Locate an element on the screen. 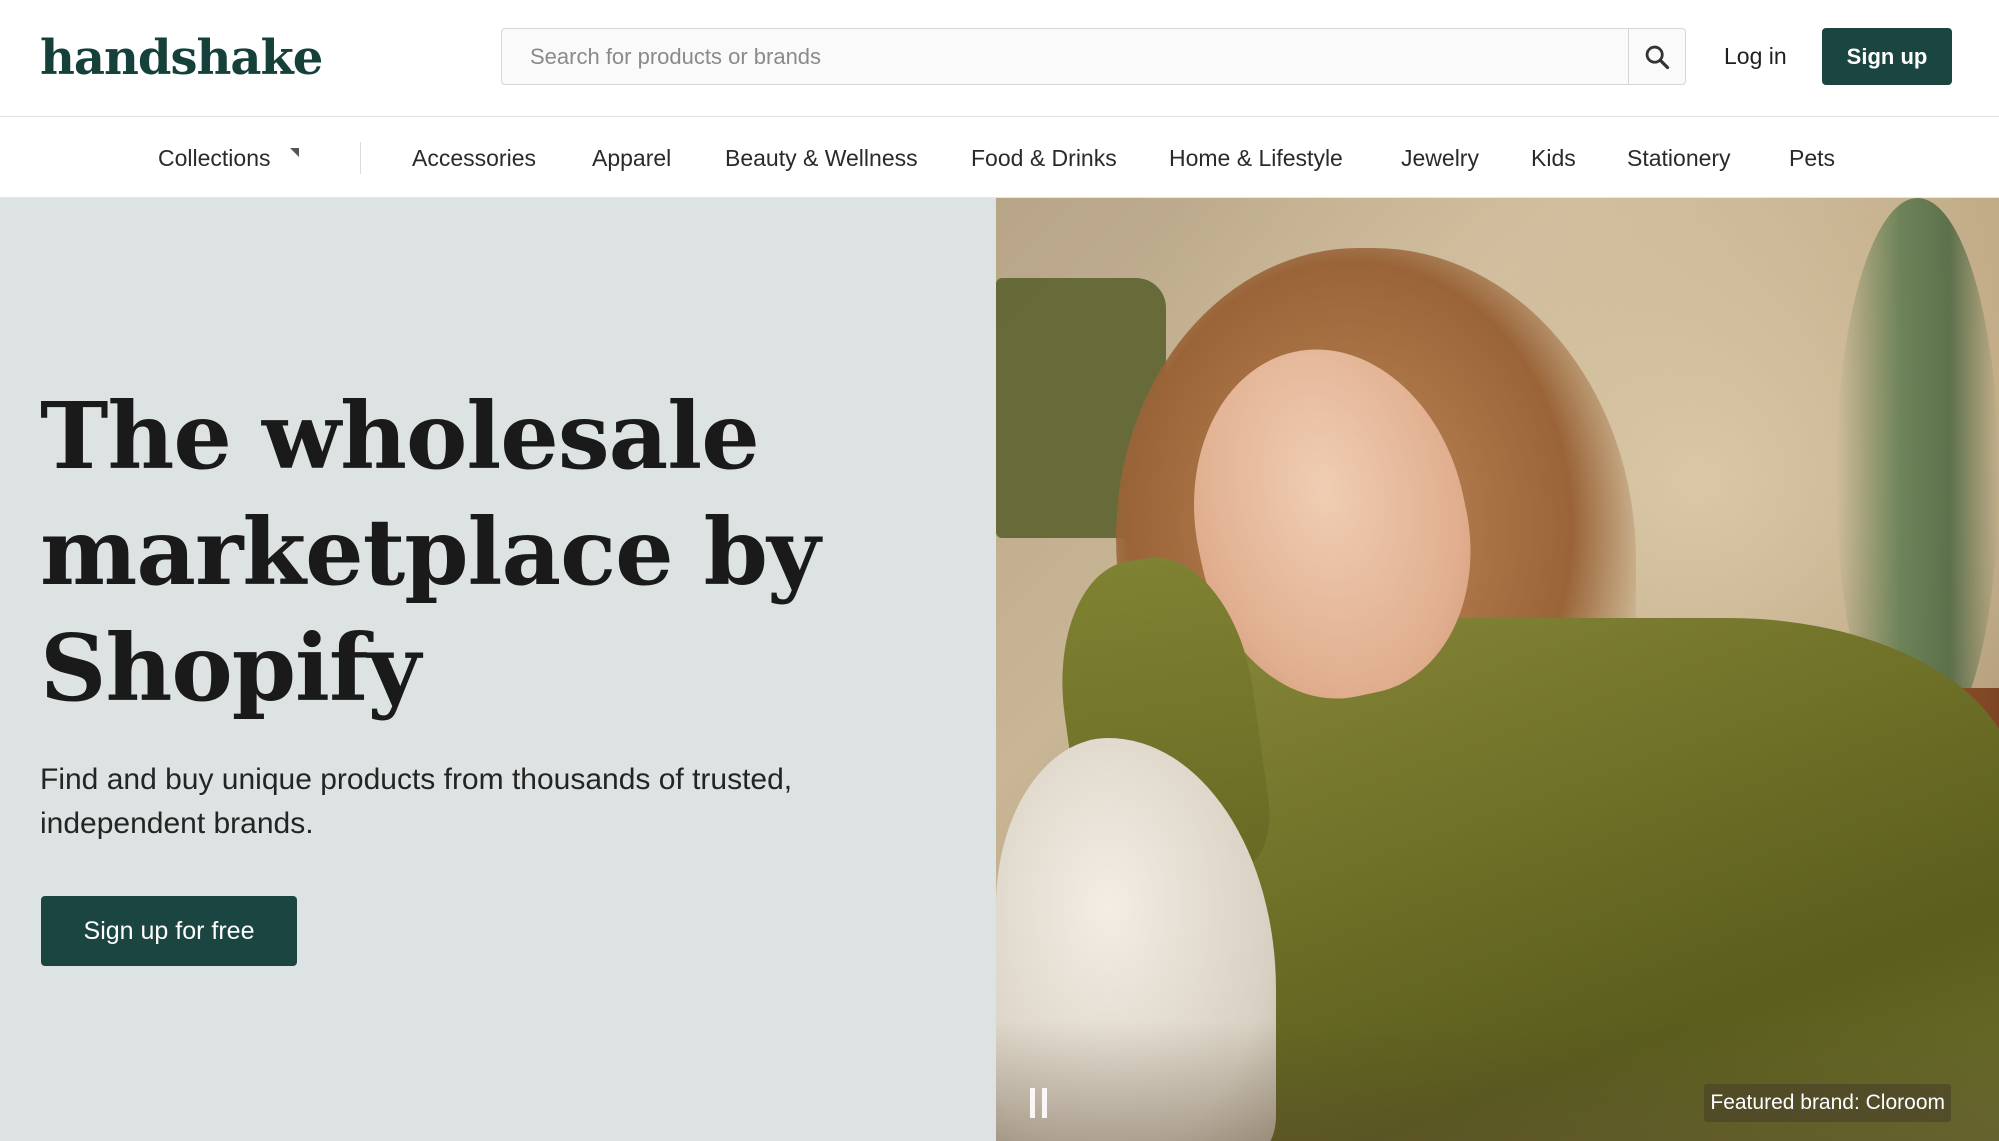 This screenshot has width=1999, height=1141. pause-icon is located at coordinates (1039, 1103).